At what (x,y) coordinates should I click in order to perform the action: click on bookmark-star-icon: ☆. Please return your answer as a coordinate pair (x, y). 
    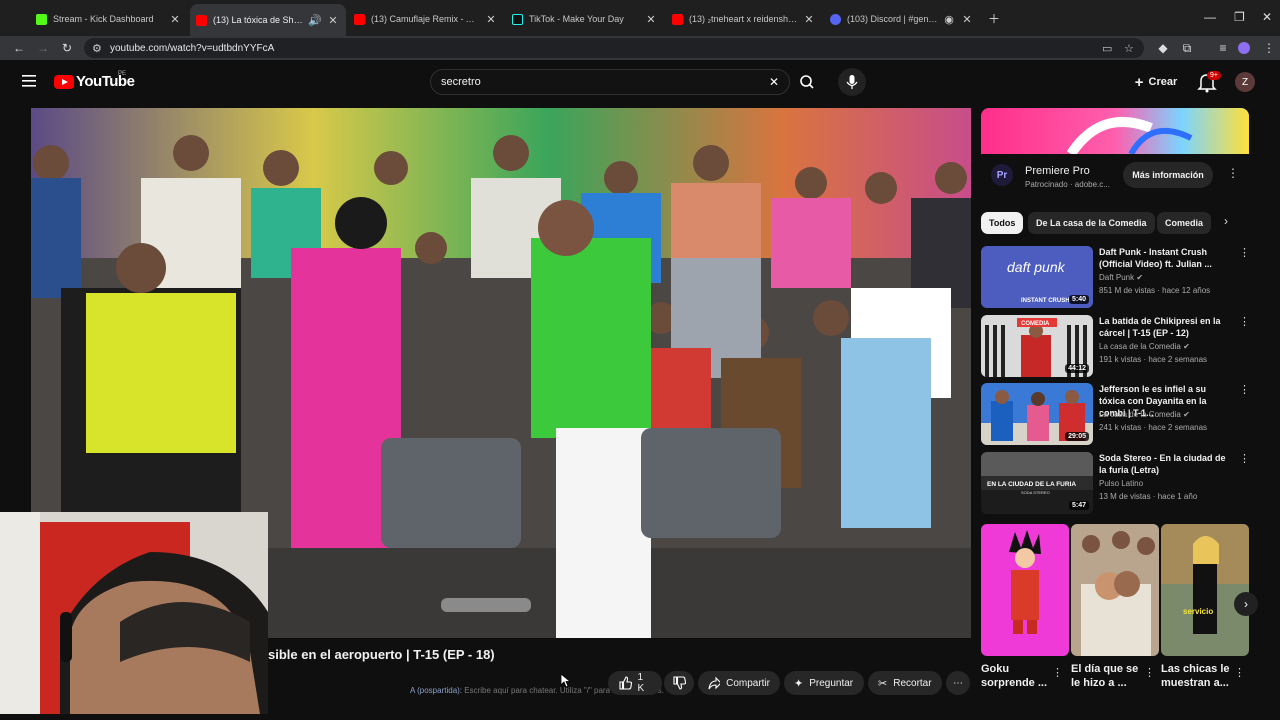
    Looking at the image, I should click on (1129, 48).